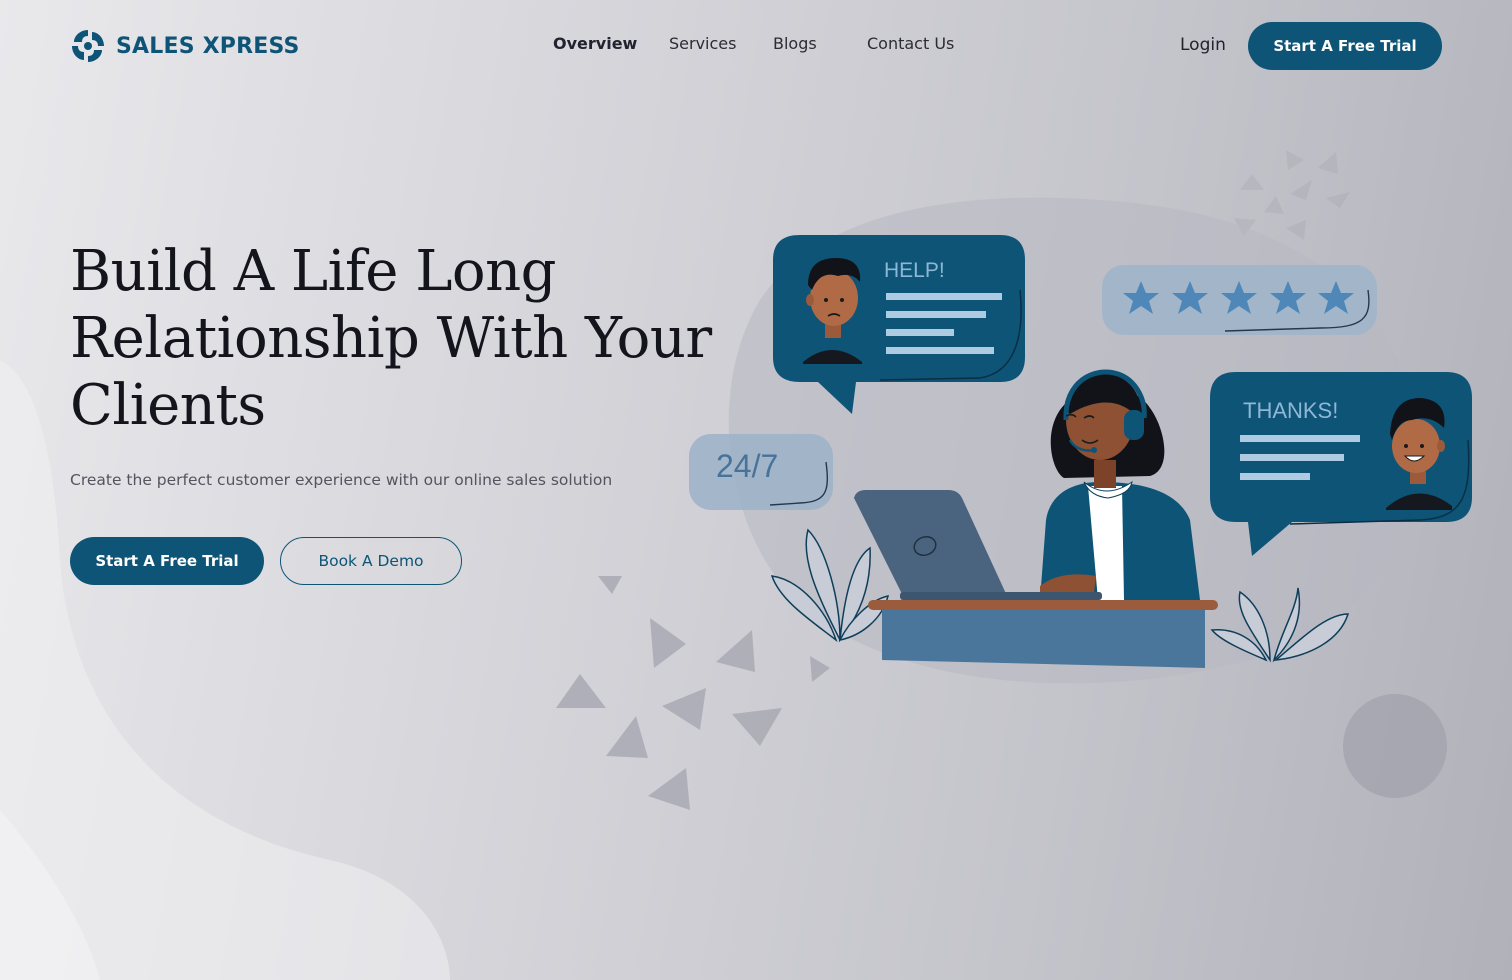 The height and width of the screenshot is (980, 1512). I want to click on swirl-logo-icon, so click(88, 46).